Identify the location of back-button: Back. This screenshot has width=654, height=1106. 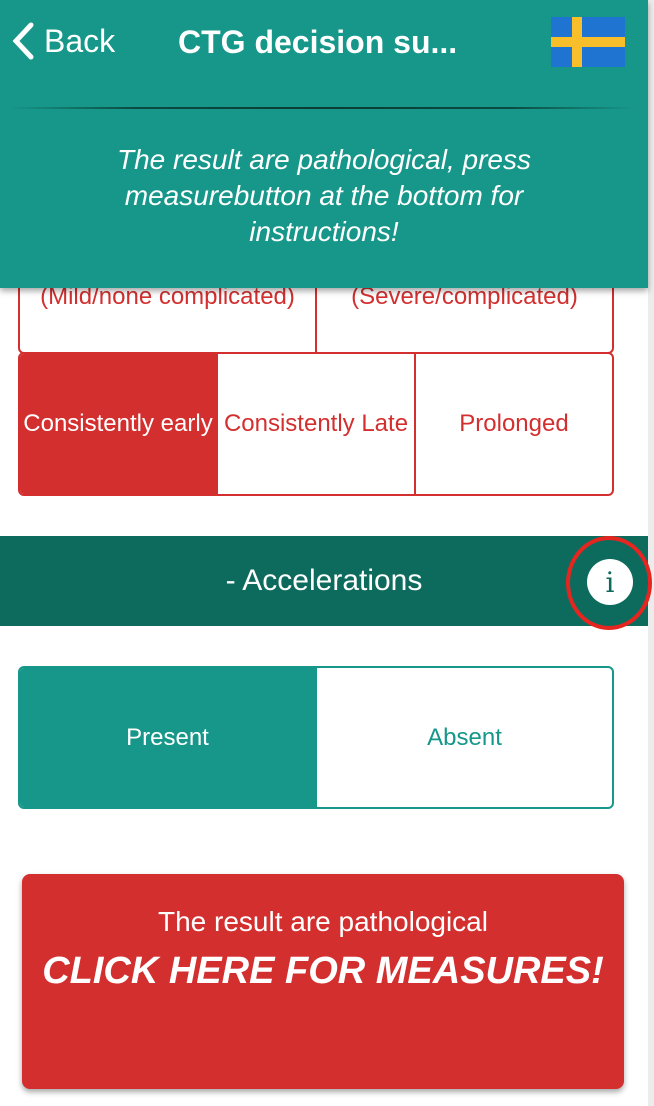
(63, 41).